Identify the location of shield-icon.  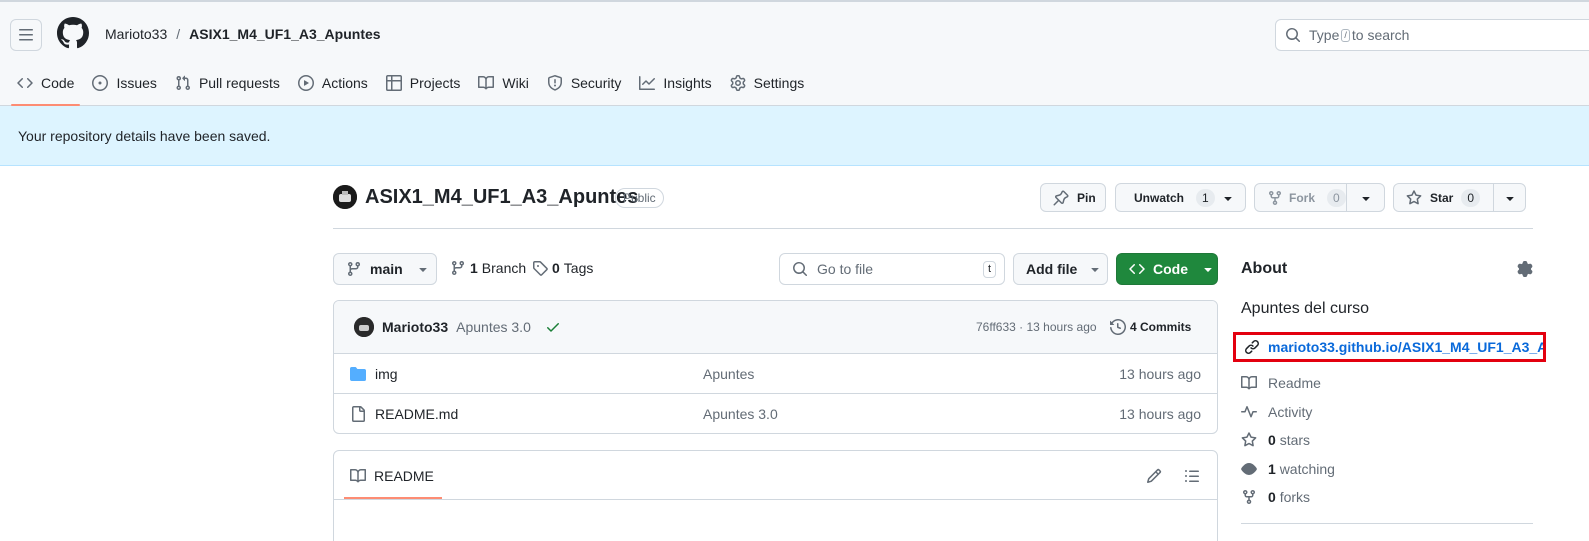
(554, 83).